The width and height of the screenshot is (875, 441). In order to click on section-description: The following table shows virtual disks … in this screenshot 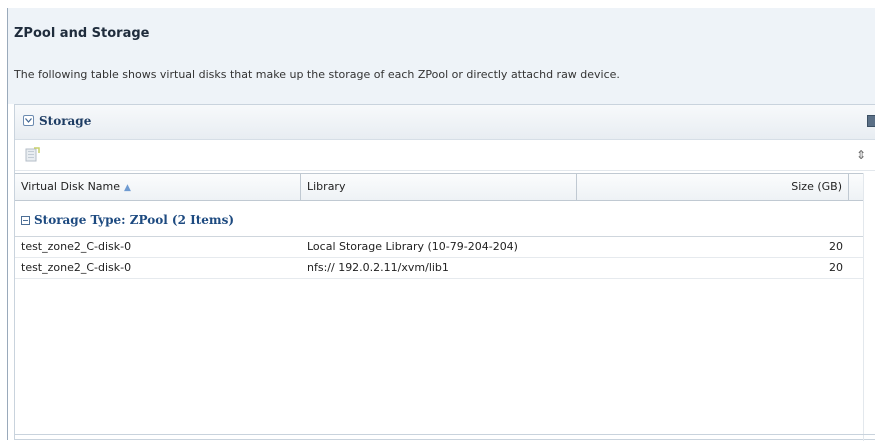, I will do `click(317, 74)`.